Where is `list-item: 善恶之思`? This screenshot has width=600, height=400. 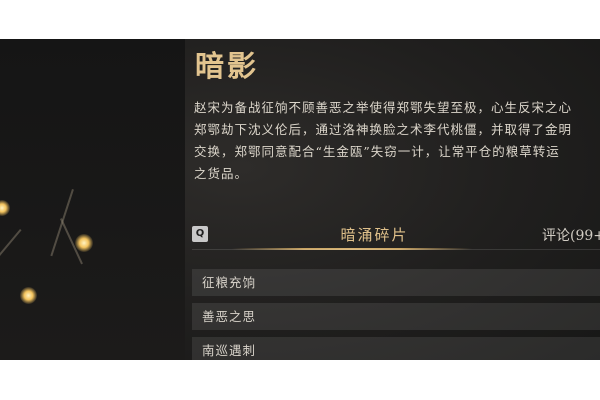 list-item: 善恶之思 is located at coordinates (396, 316).